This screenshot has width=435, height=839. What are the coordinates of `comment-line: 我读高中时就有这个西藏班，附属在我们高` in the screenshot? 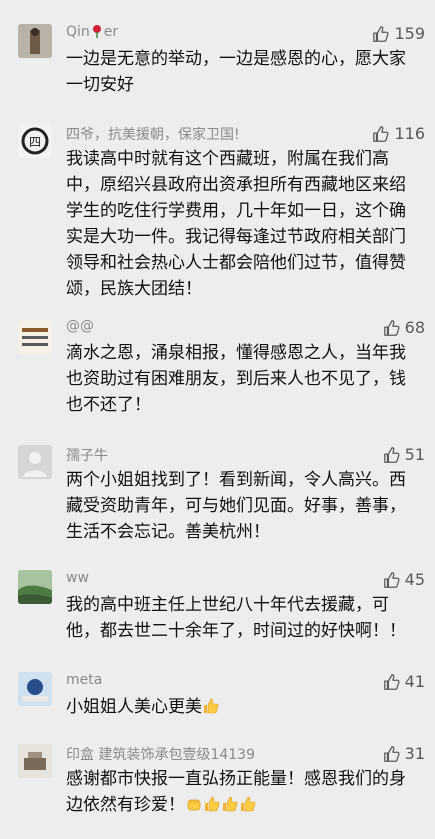 It's located at (227, 159).